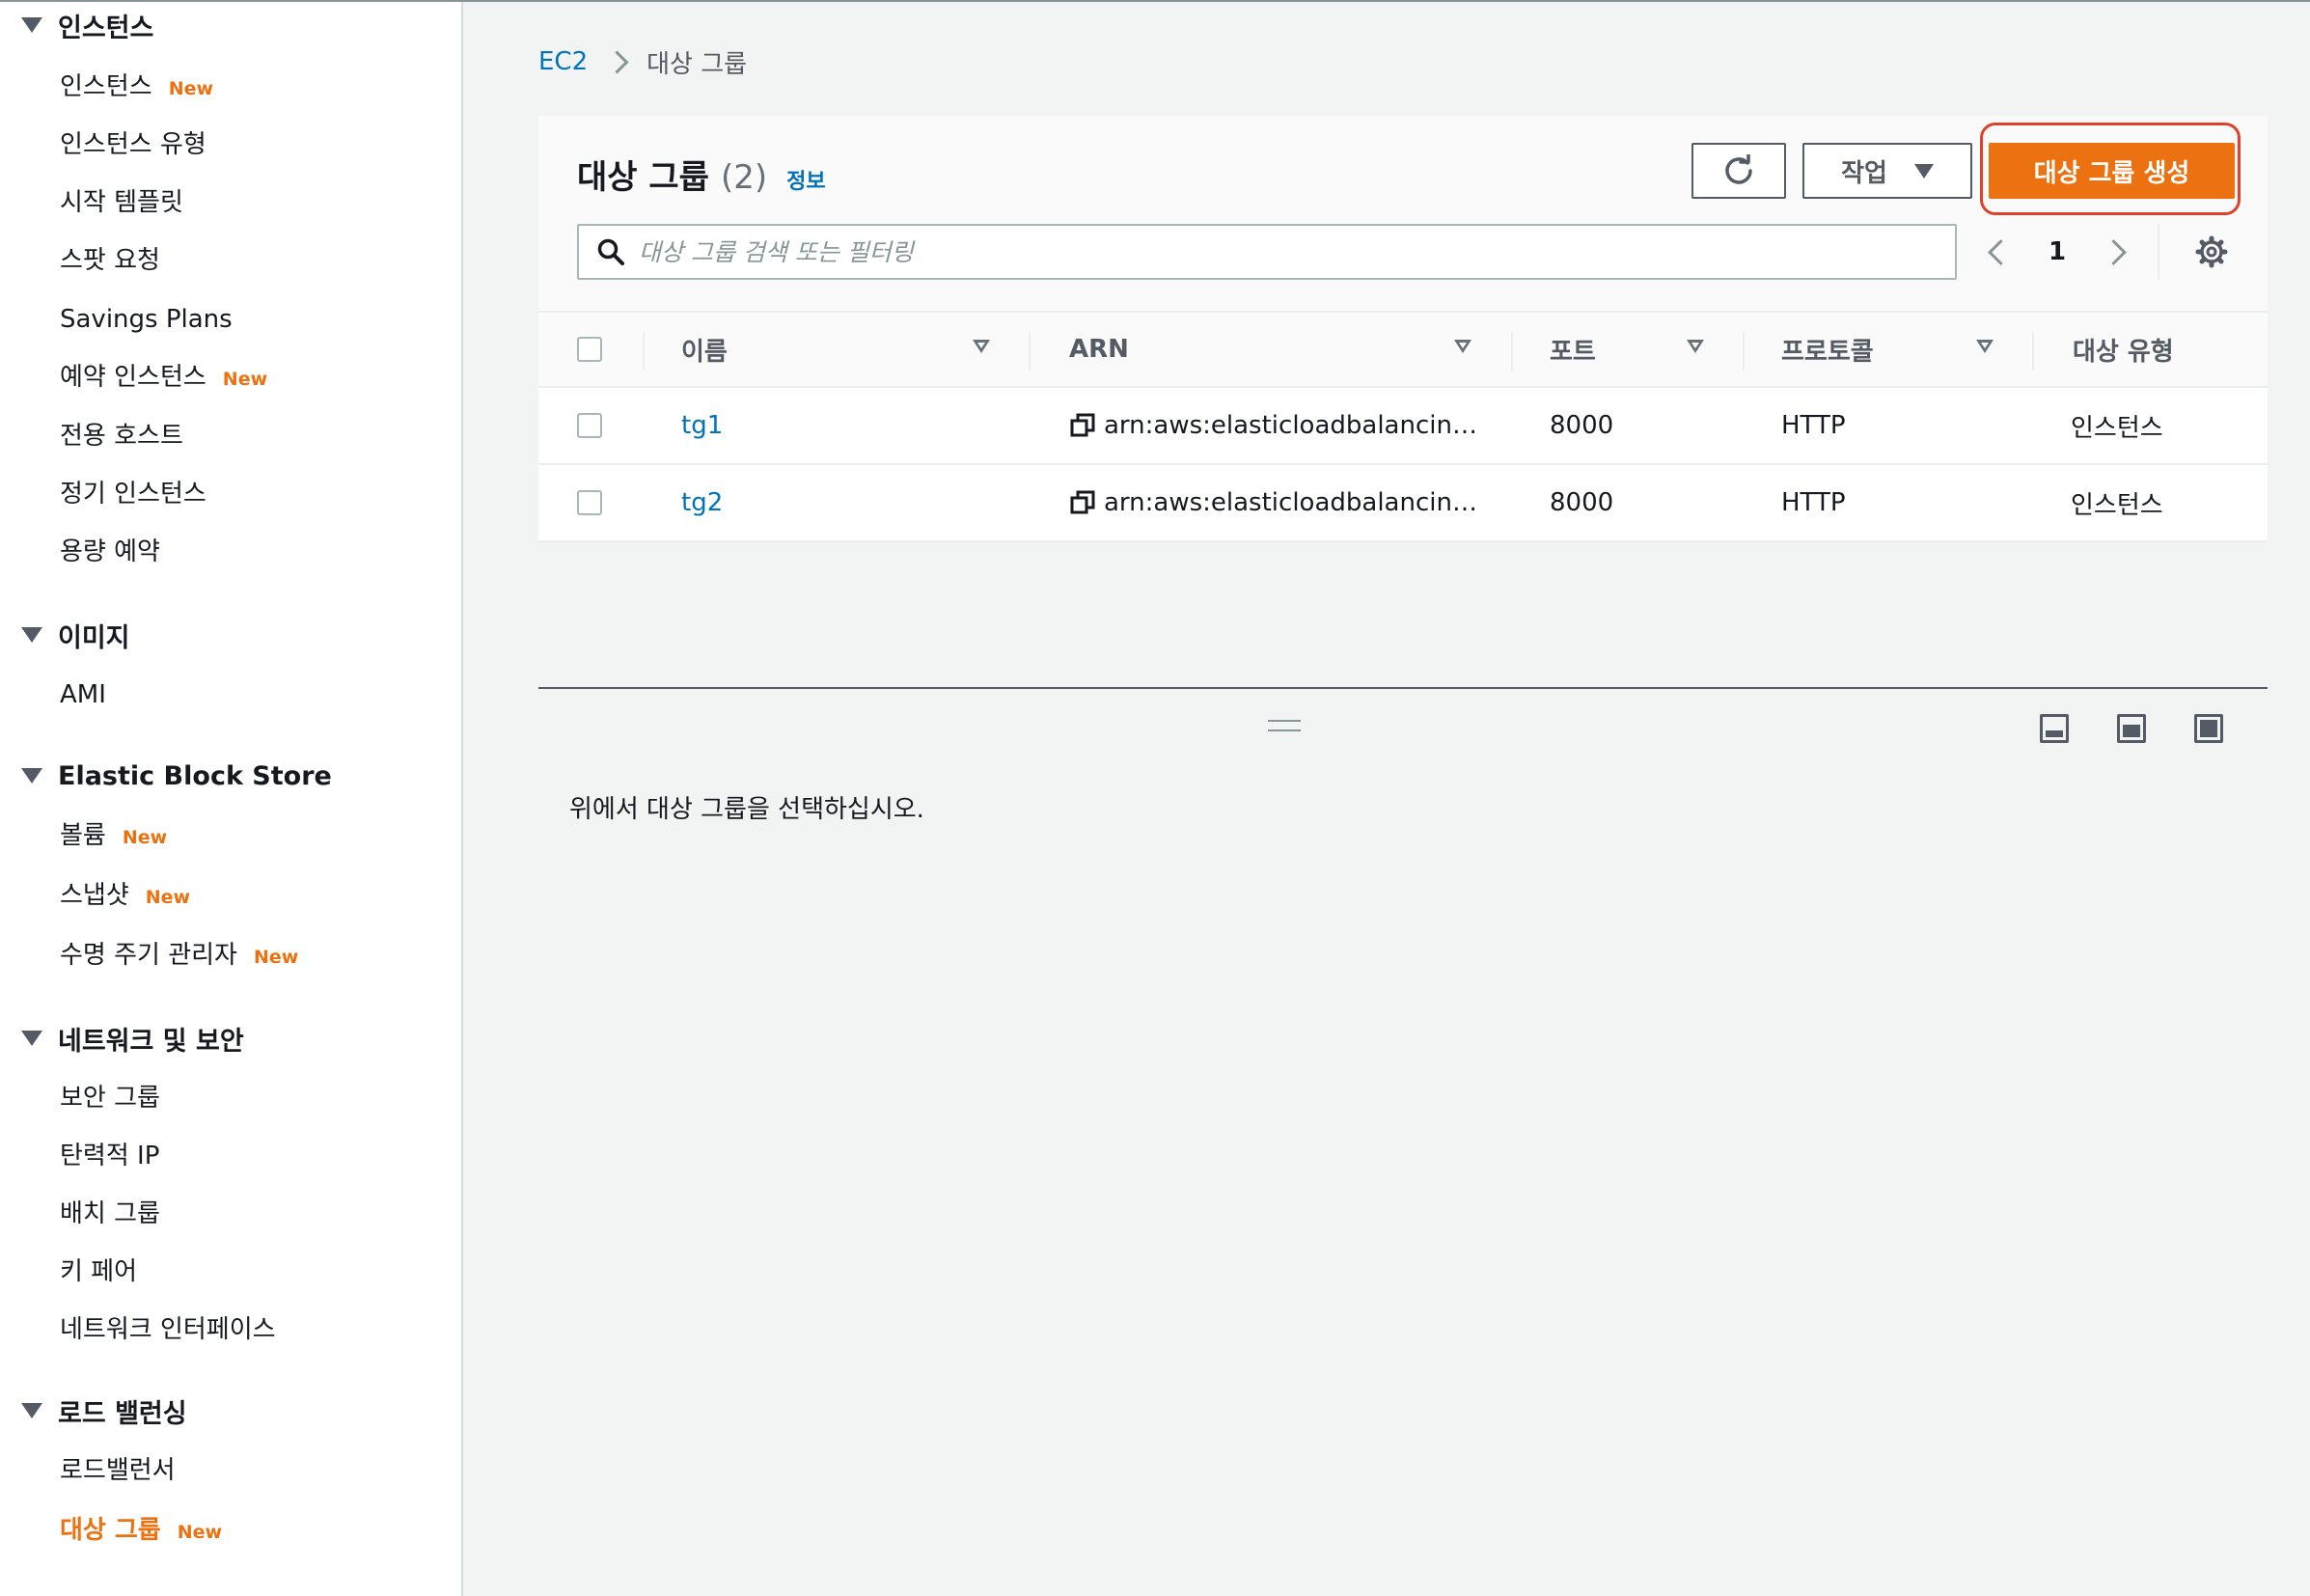 This screenshot has width=2310, height=1596. Describe the element at coordinates (1099, 350) in the screenshot. I see `column-header-arn: ARN` at that location.